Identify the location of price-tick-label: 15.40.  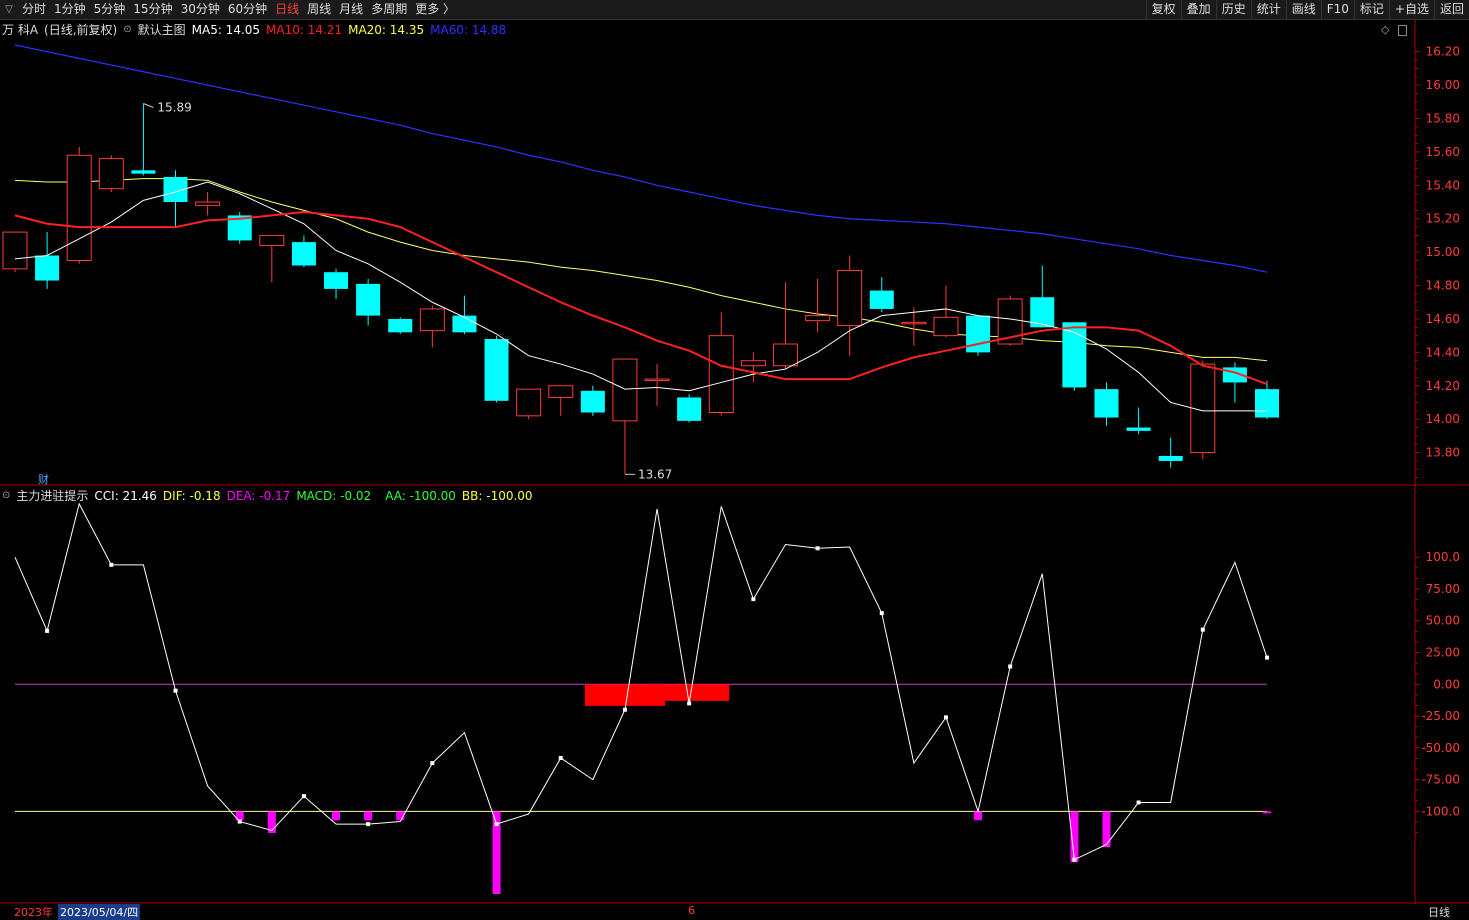
(1443, 185).